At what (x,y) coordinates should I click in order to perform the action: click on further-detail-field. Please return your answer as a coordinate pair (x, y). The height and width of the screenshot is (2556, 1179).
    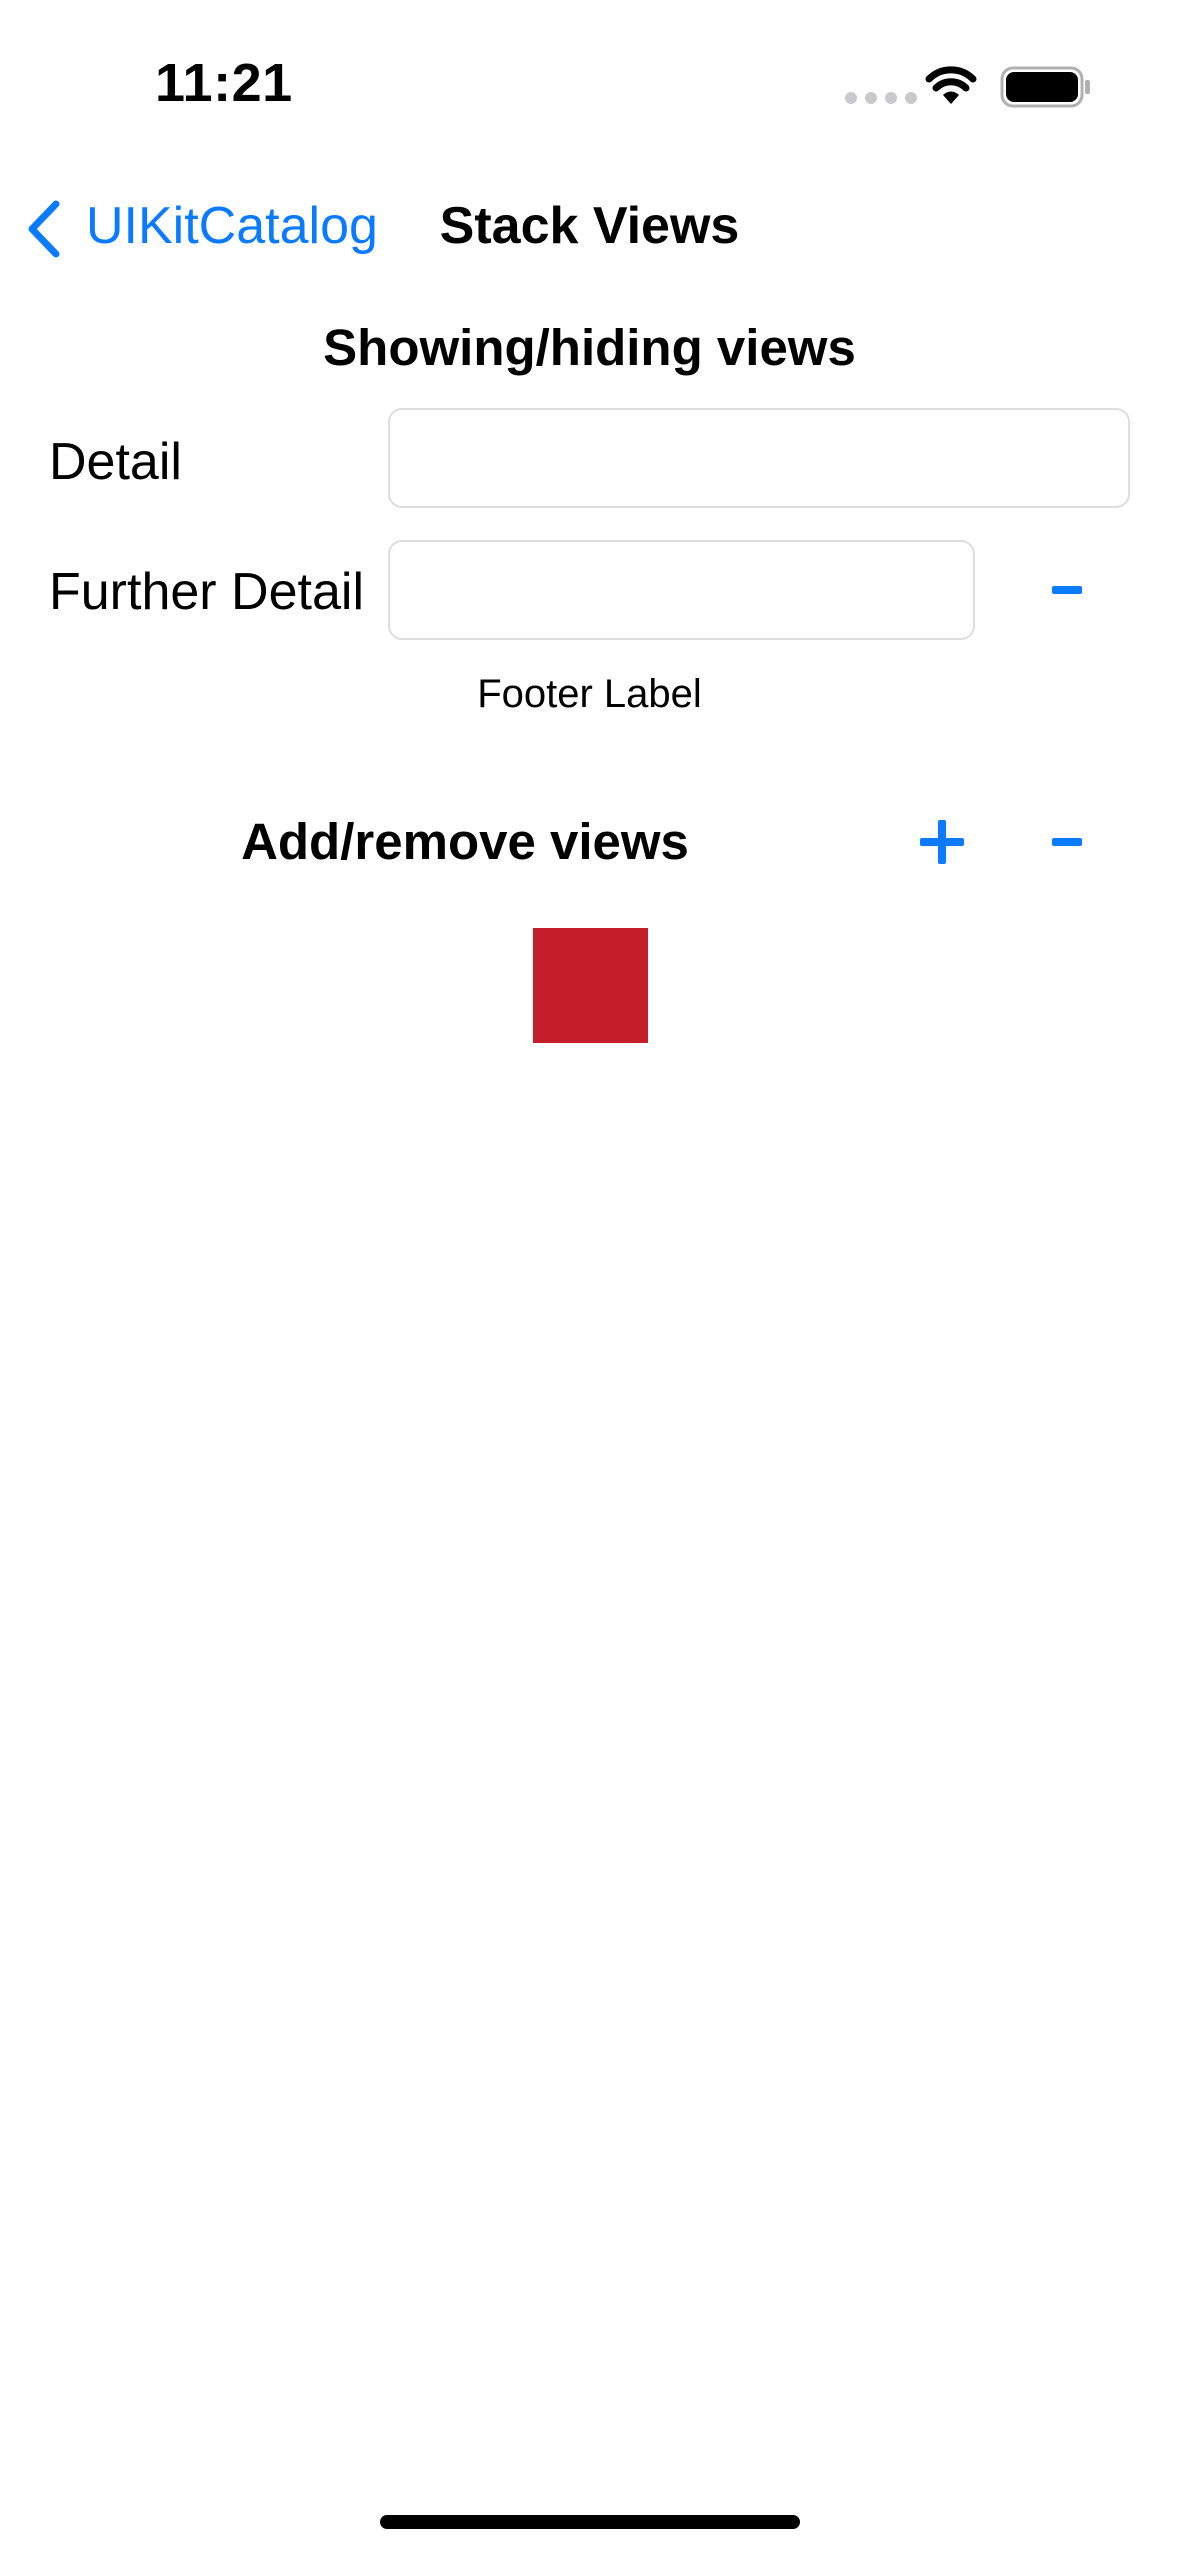
    Looking at the image, I should click on (681, 590).